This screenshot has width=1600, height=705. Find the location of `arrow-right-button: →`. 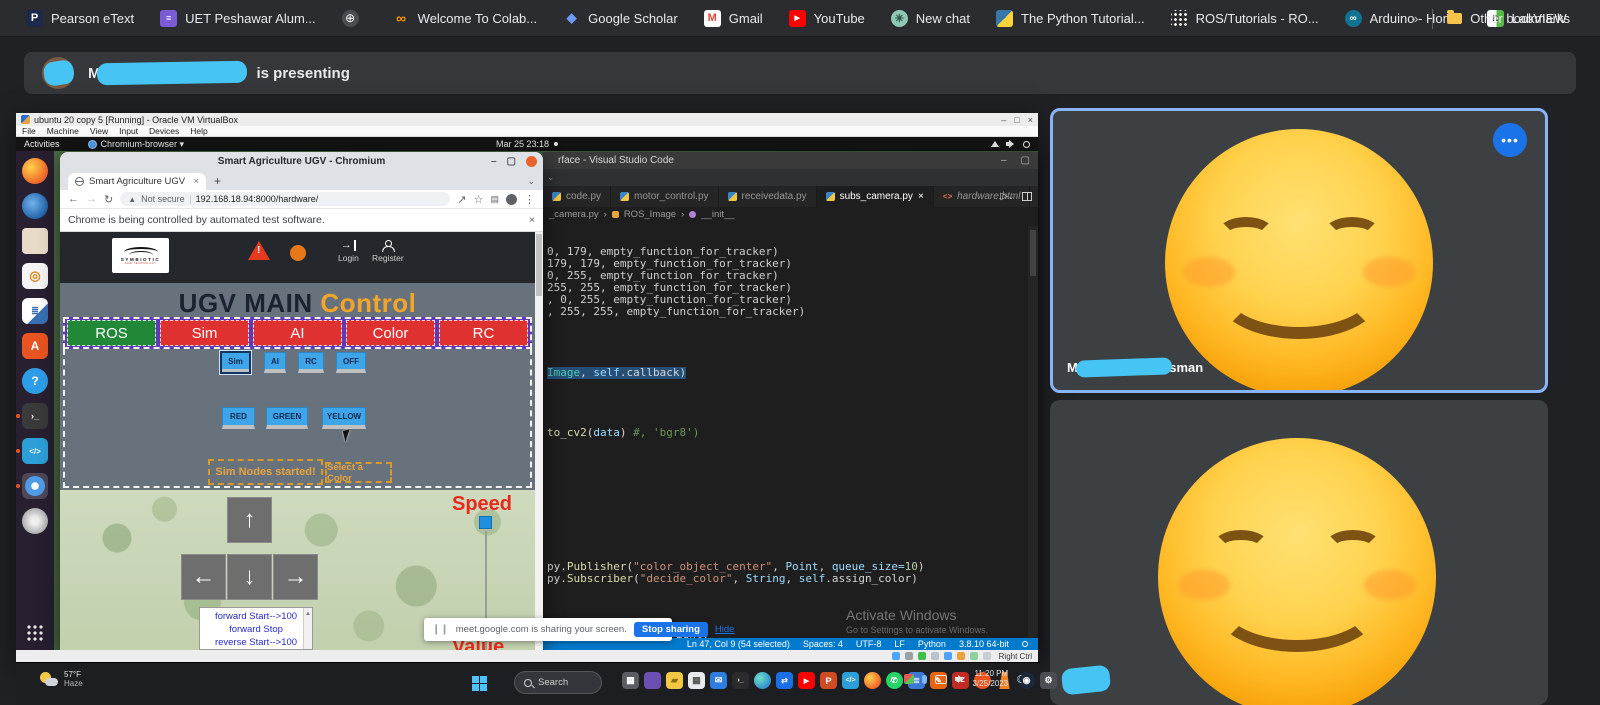

arrow-right-button: → is located at coordinates (295, 577).